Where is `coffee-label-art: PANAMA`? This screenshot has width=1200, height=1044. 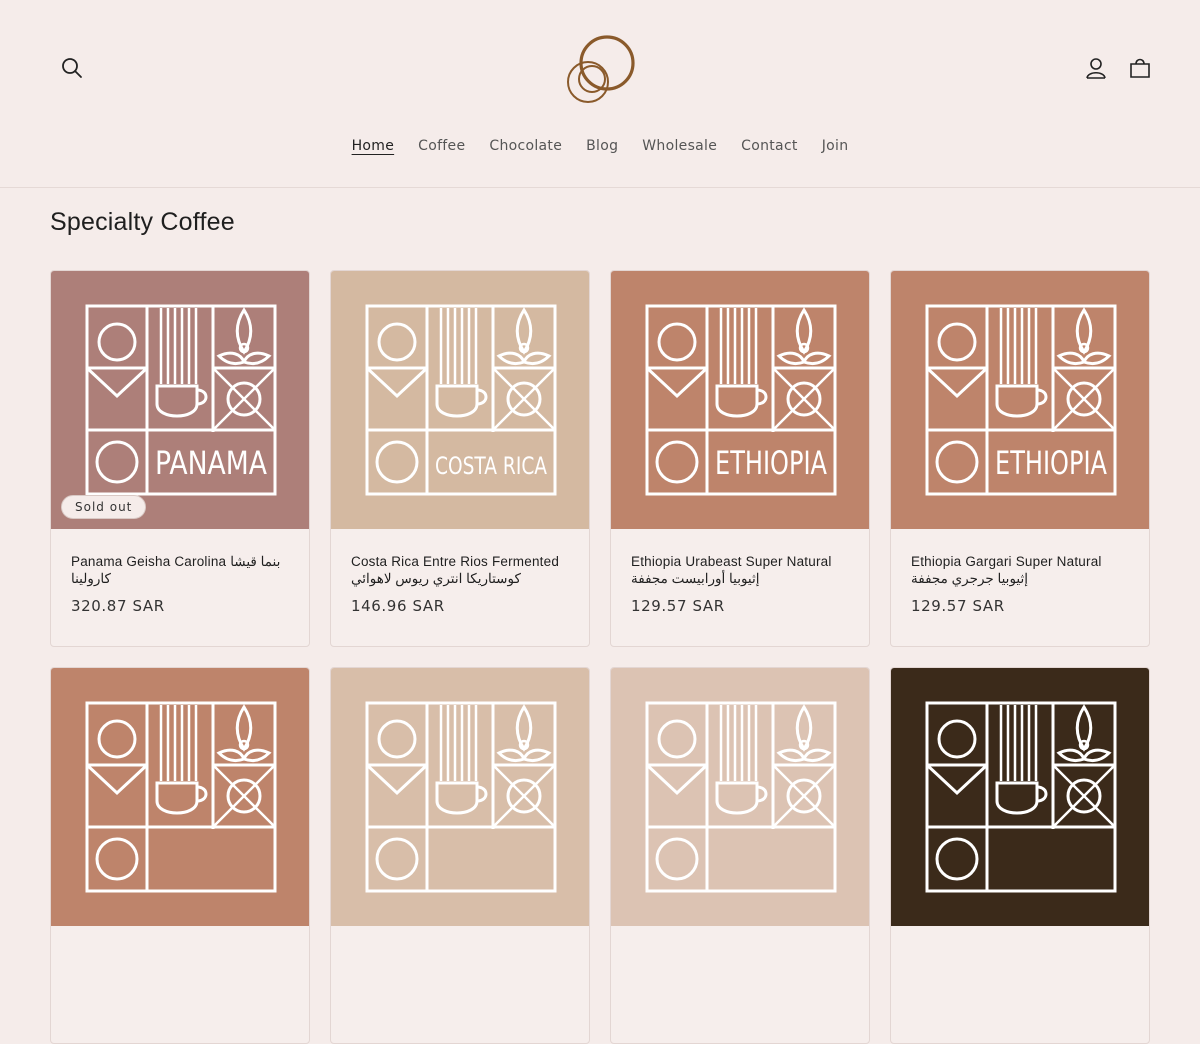
coffee-label-art: PANAMA is located at coordinates (181, 400).